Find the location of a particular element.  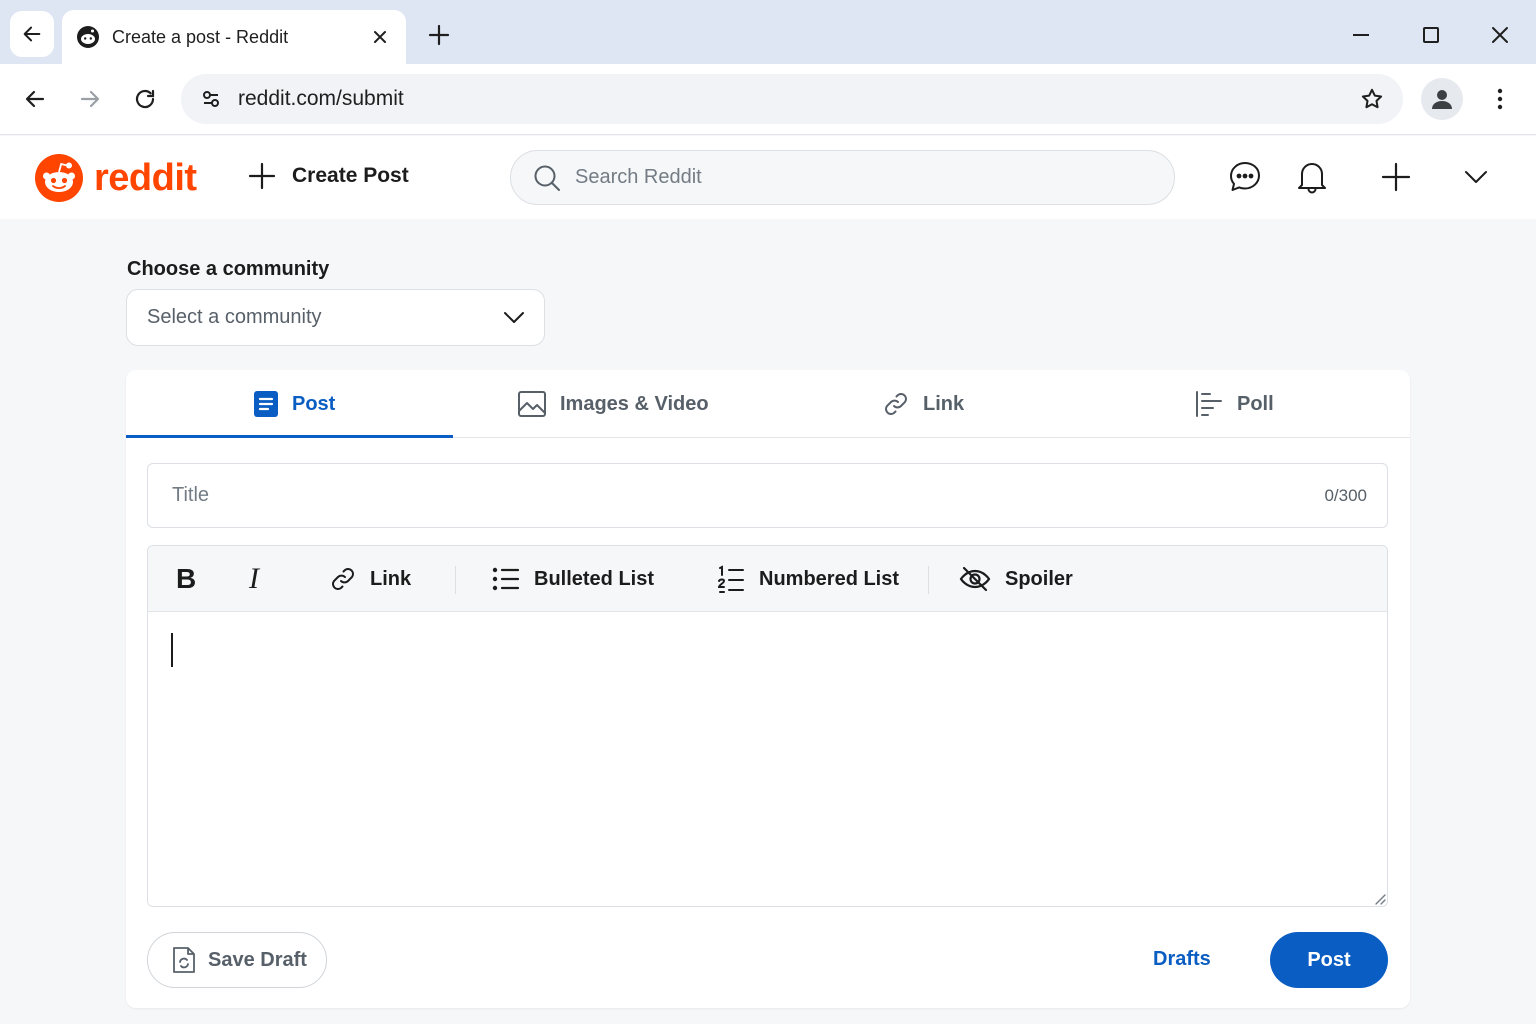

reddit-header: reddit Create Post is located at coordinates (768, 177).